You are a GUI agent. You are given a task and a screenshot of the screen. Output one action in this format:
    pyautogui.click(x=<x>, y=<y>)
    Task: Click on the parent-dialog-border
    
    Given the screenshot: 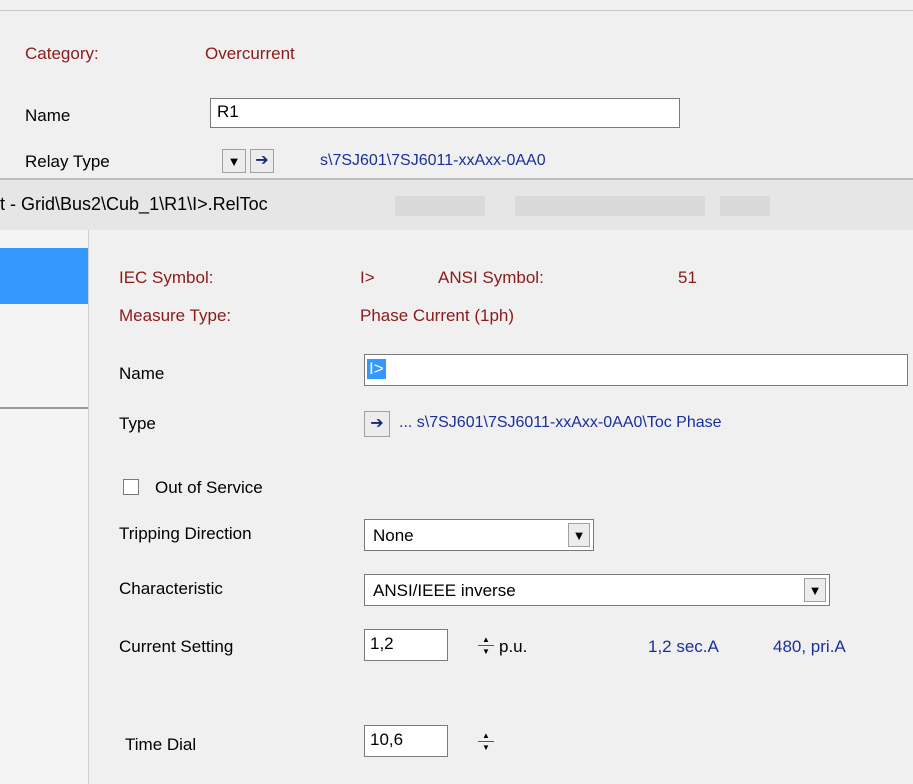 What is the action you would take?
    pyautogui.click(x=456, y=10)
    